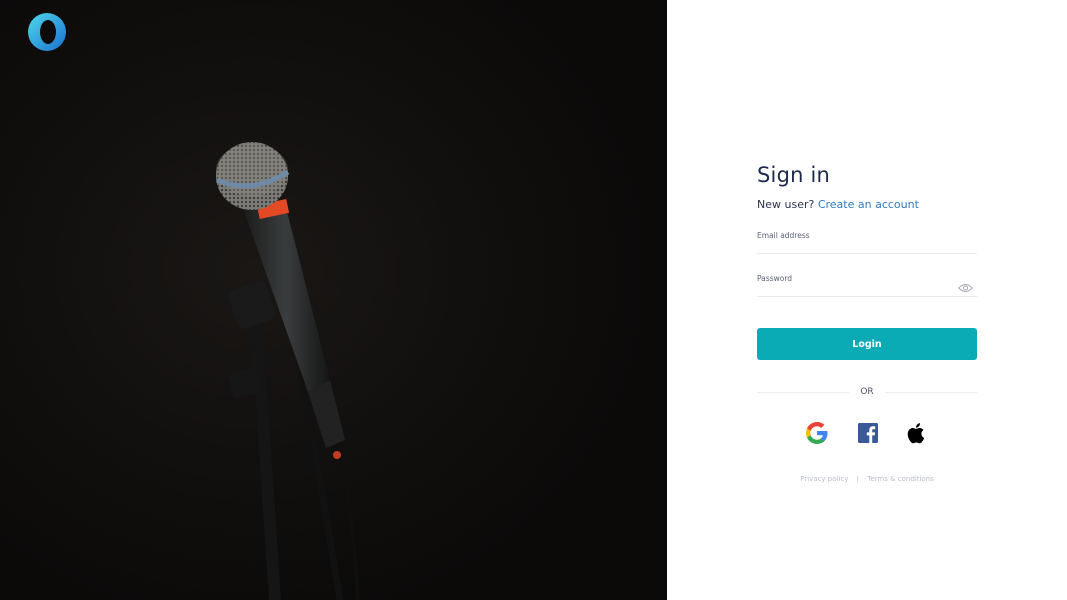  I want to click on password-input, so click(857, 289).